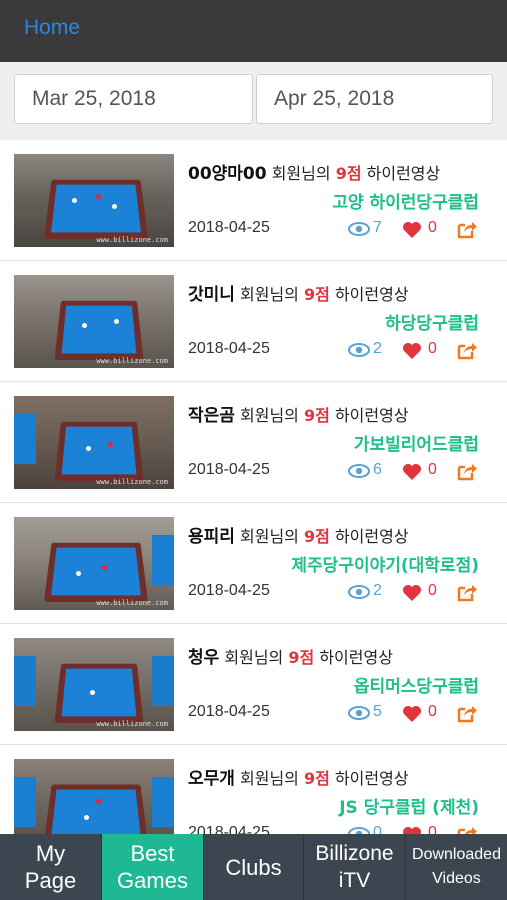  What do you see at coordinates (377, 227) in the screenshot?
I see `view-count-value: 7` at bounding box center [377, 227].